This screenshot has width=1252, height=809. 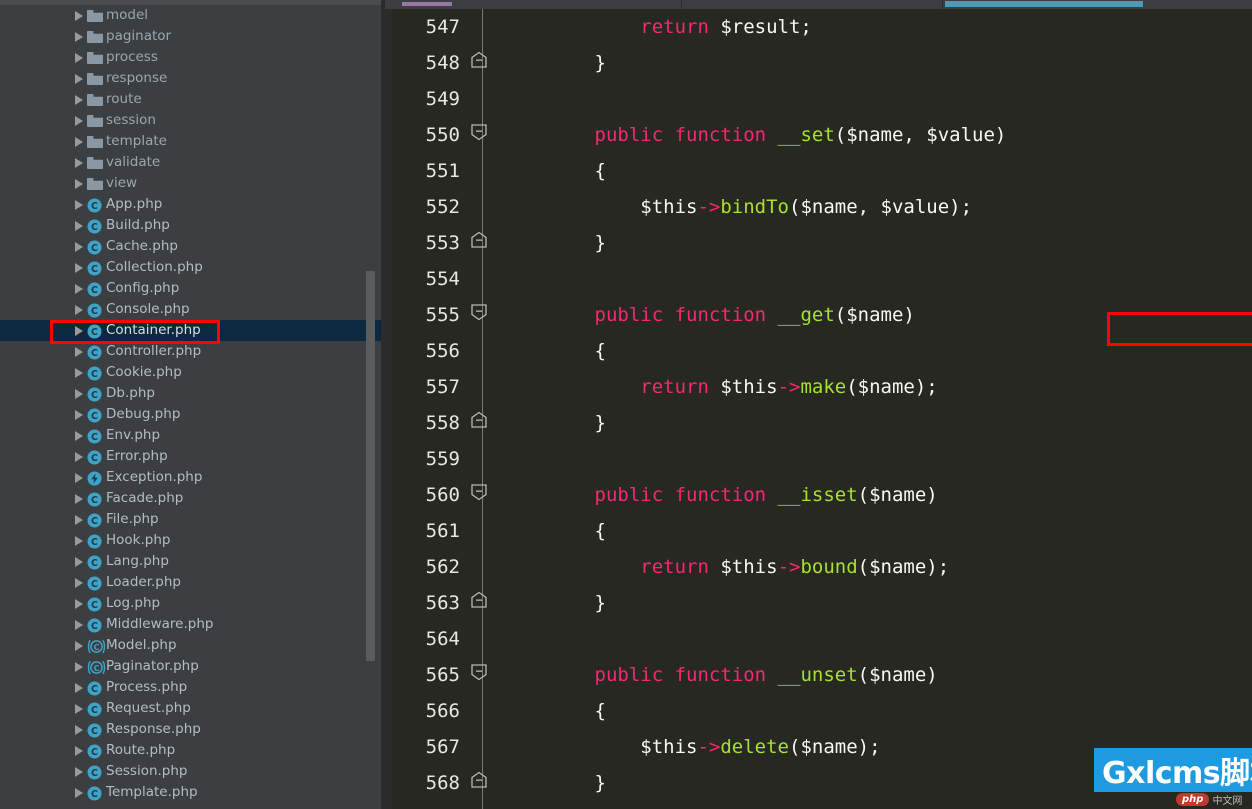 I want to click on tree-item-model: model, so click(x=192, y=15).